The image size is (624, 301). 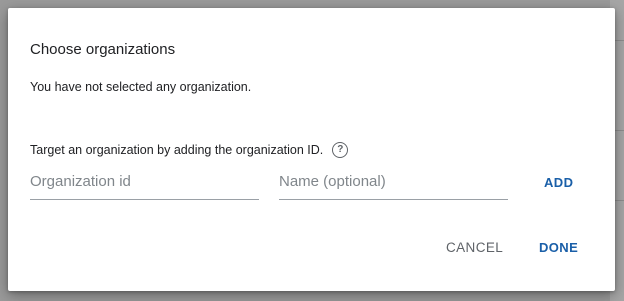 I want to click on add-button: ADD, so click(x=558, y=183).